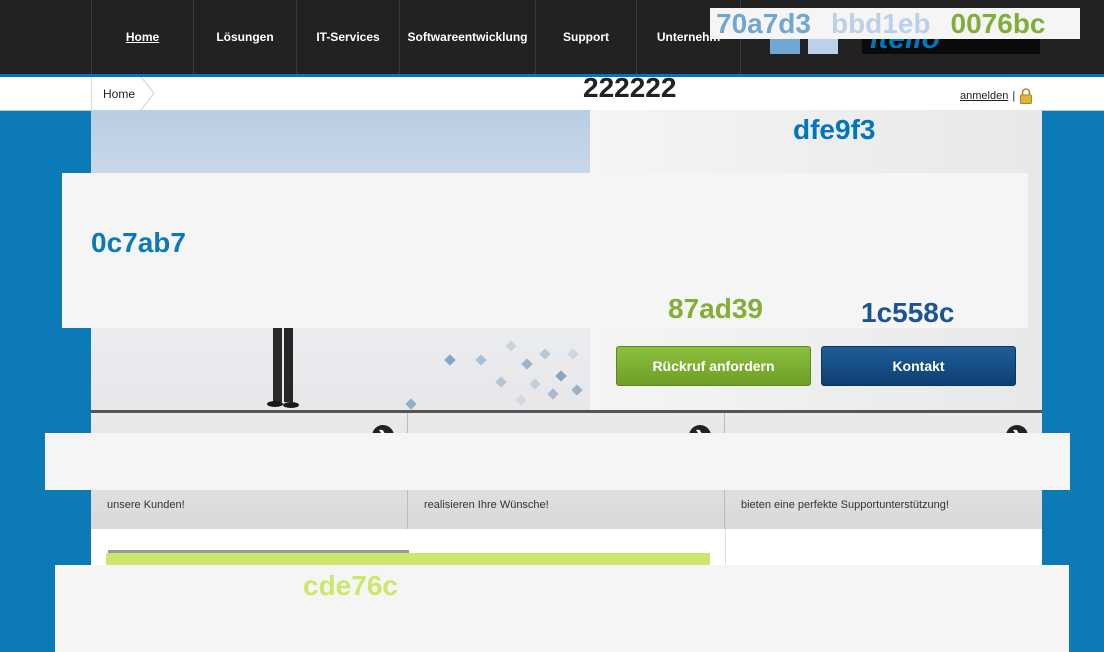 This screenshot has height=652, width=1104. What do you see at coordinates (552, 94) in the screenshot?
I see `breadcrumb-bar: Home` at bounding box center [552, 94].